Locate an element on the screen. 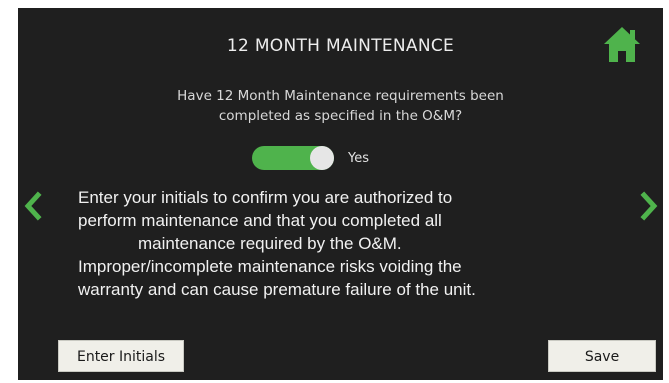 The width and height of the screenshot is (669, 383). page-title: 12 MONTH MAINTENANCE is located at coordinates (340, 46).